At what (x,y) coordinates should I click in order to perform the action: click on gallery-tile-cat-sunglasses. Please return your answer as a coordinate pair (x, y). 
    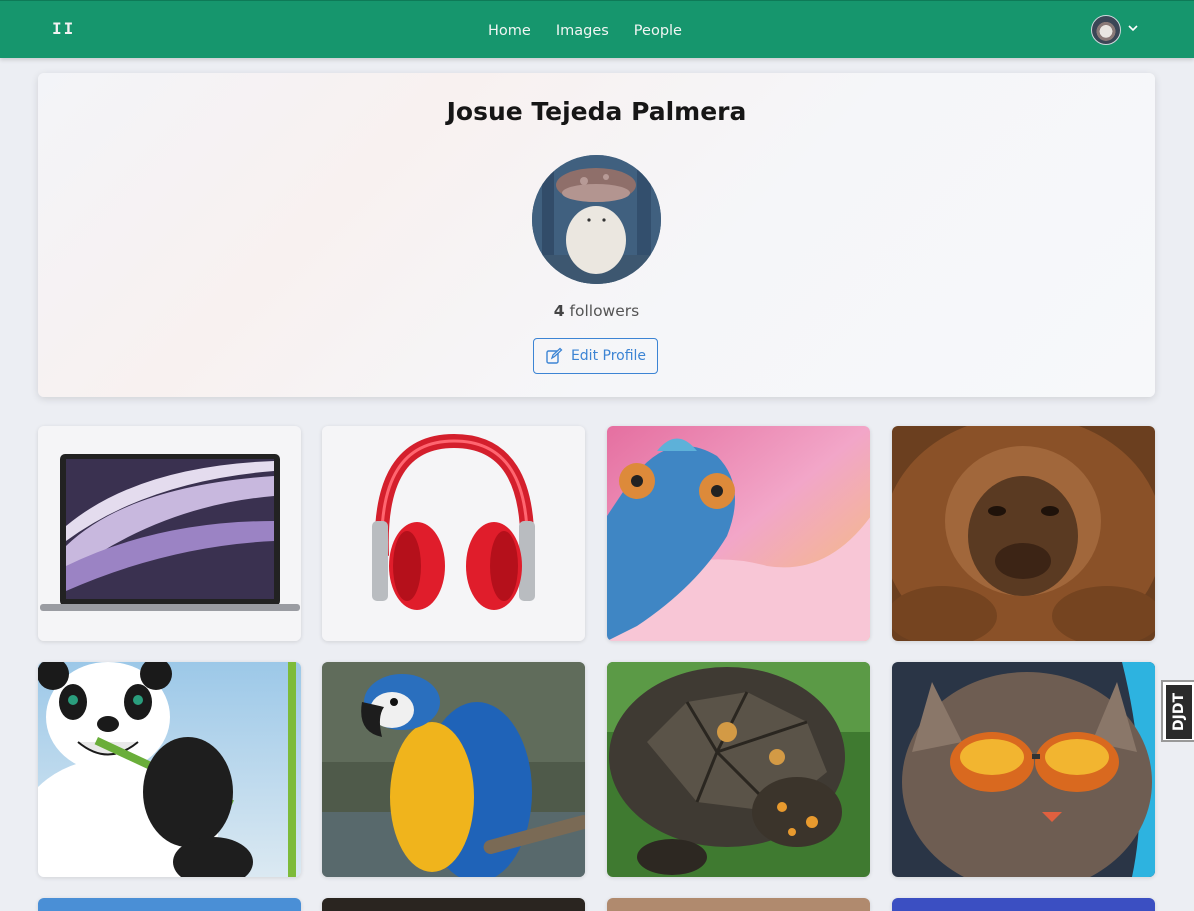
    Looking at the image, I should click on (1023, 769).